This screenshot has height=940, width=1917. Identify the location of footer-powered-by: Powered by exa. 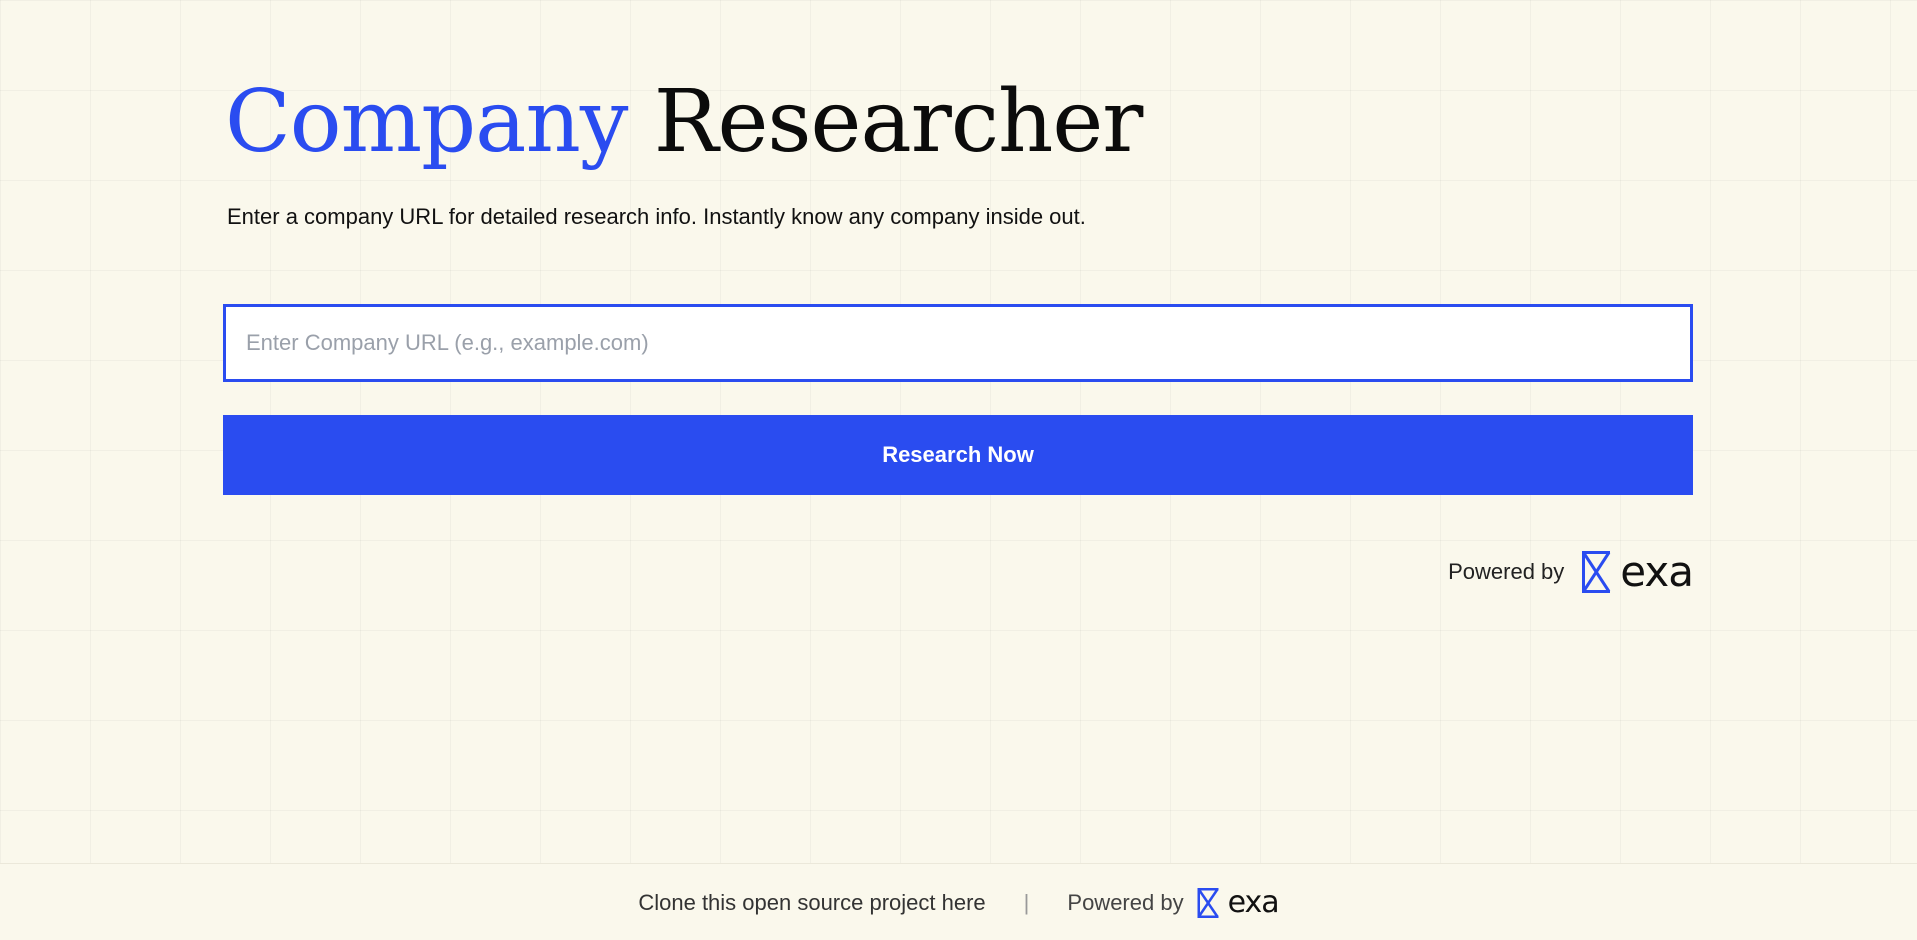
(1173, 902).